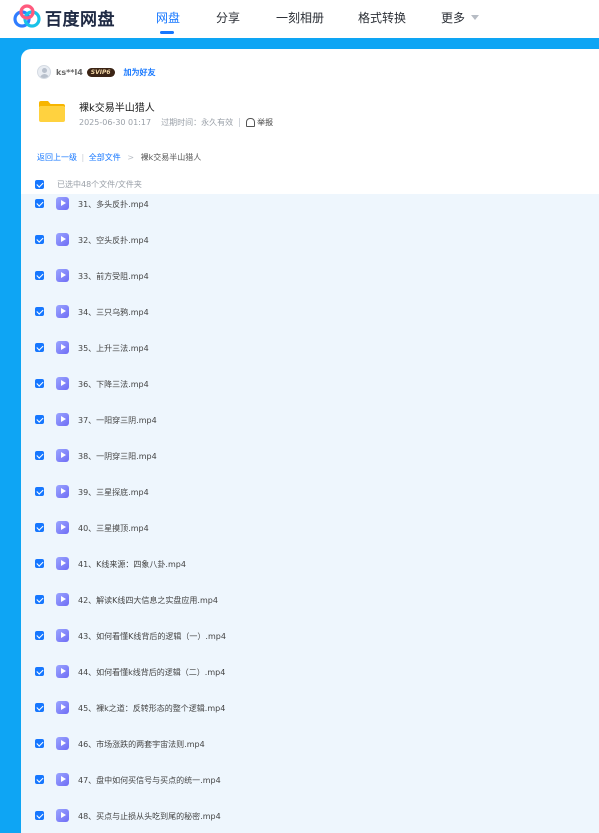 This screenshot has width=599, height=833. I want to click on list-item: 37、一阳穿三阴.mp4, so click(310, 428).